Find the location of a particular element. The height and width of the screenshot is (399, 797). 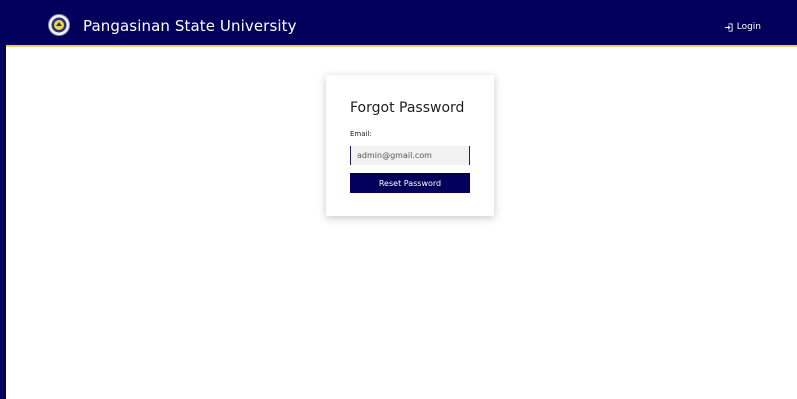

login-icon is located at coordinates (728, 27).